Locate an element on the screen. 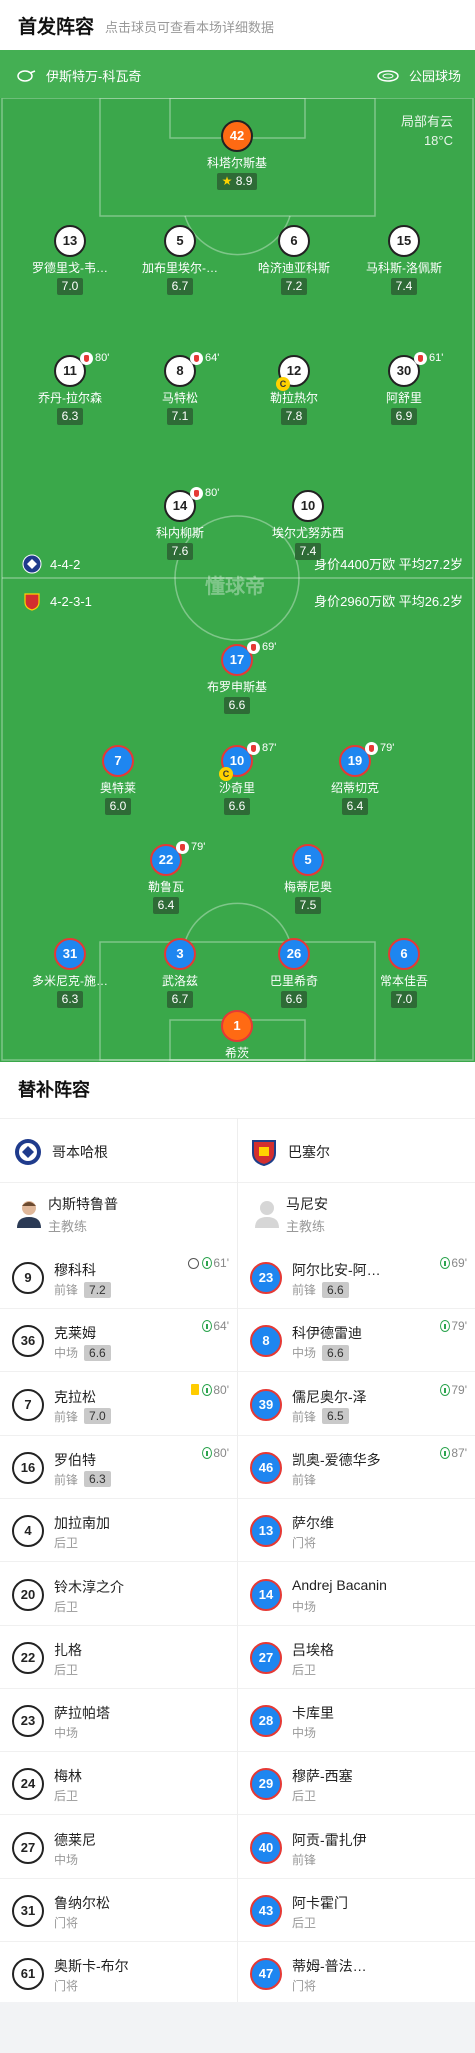  player-rating: 6.9 is located at coordinates (404, 416).